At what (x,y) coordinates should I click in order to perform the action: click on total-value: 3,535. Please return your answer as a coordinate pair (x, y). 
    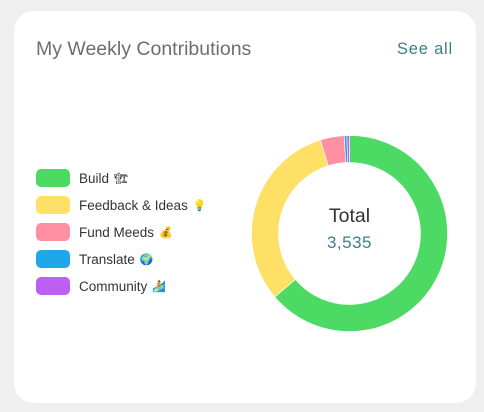
    Looking at the image, I should click on (349, 242).